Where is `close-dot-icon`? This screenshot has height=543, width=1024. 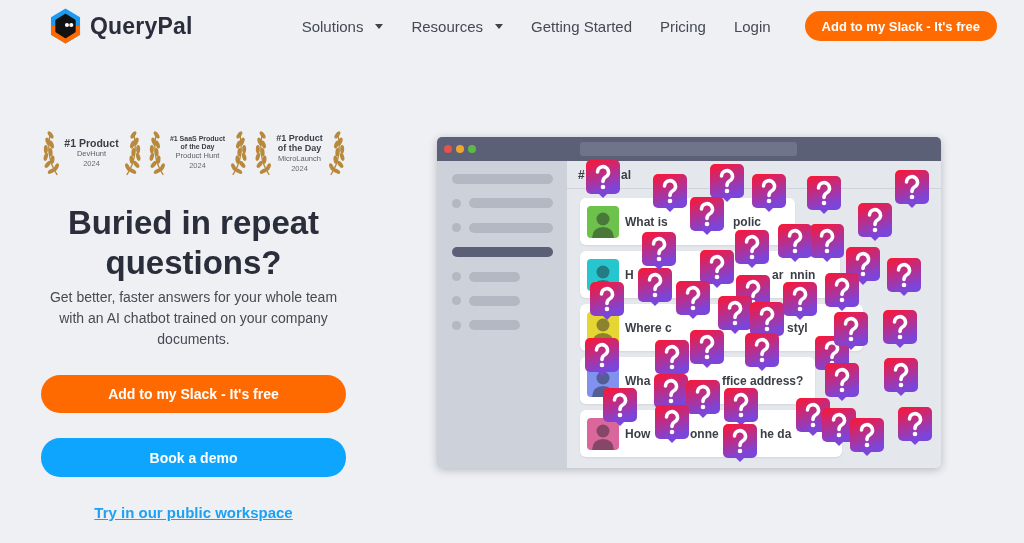
close-dot-icon is located at coordinates (448, 149).